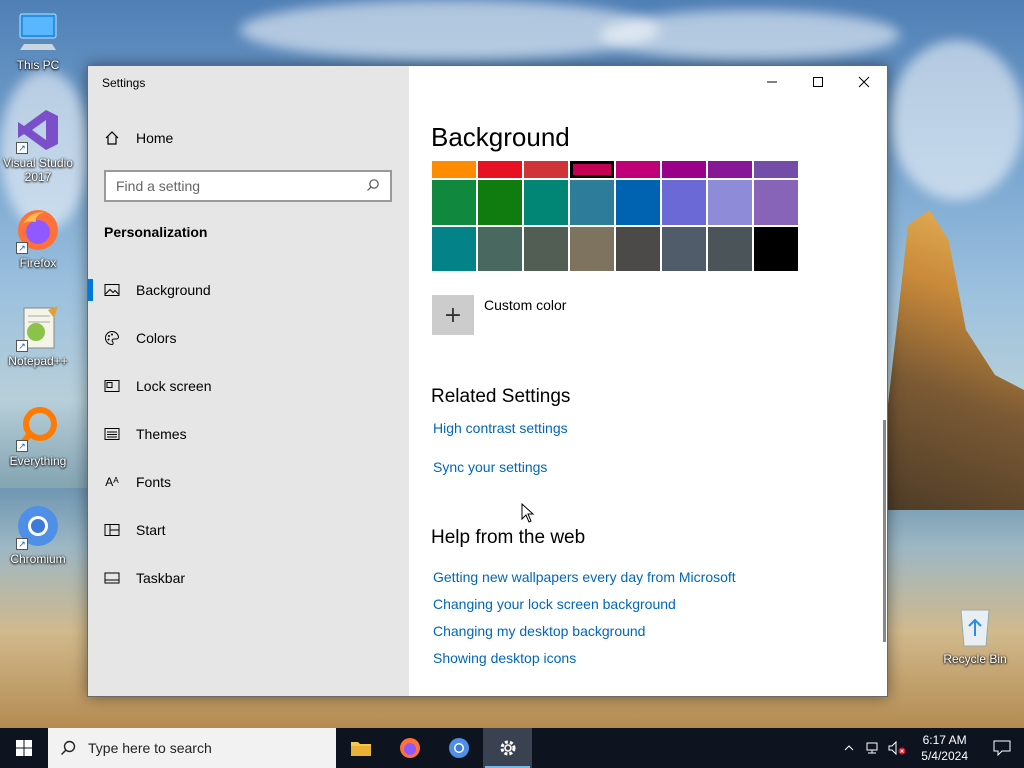 The image size is (1024, 768). What do you see at coordinates (490, 467) in the screenshot?
I see `link-sync-settings: Sync your settings` at bounding box center [490, 467].